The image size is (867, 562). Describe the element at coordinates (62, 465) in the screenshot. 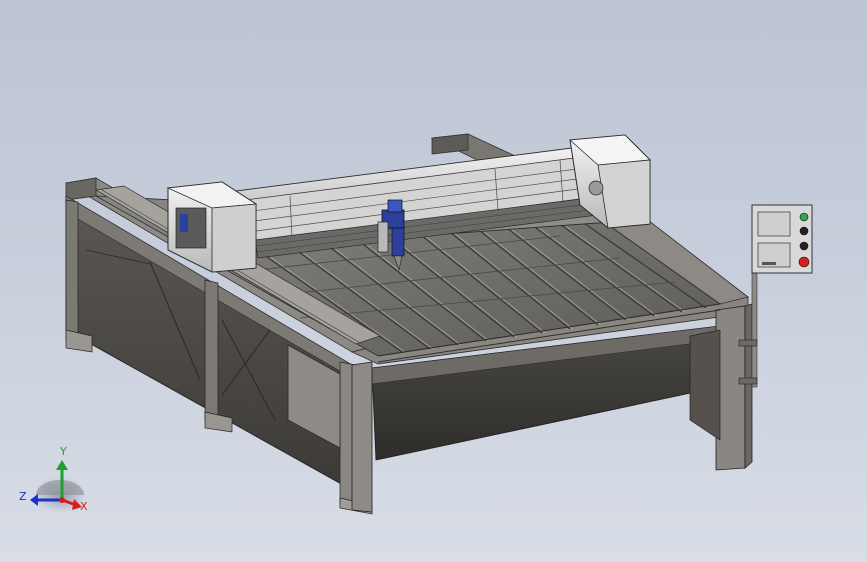

I see `y-axis-arrowhead` at that location.